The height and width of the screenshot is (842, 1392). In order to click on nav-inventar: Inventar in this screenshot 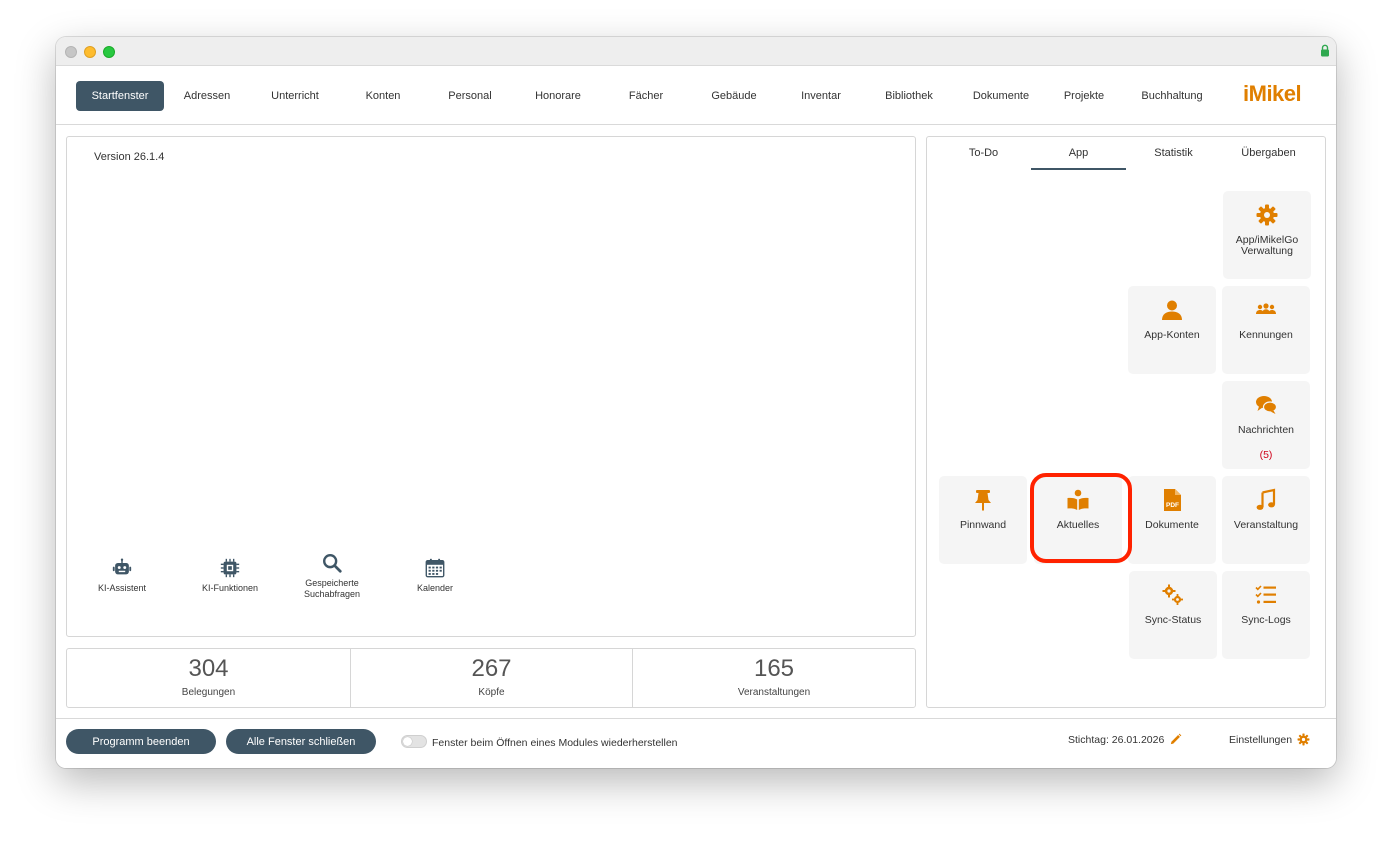, I will do `click(821, 96)`.